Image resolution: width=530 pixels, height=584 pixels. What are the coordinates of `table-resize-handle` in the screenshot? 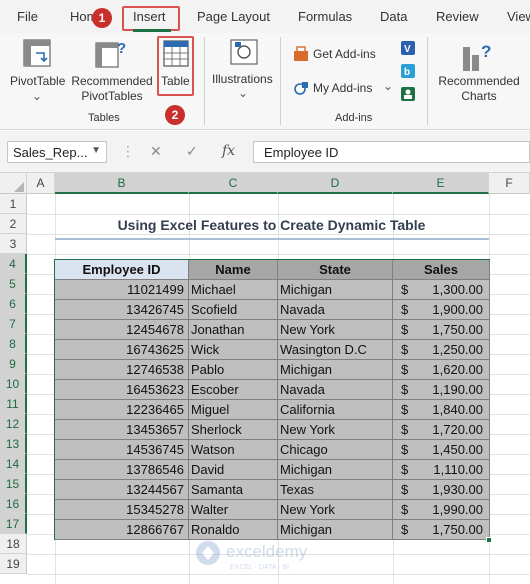 It's located at (489, 540).